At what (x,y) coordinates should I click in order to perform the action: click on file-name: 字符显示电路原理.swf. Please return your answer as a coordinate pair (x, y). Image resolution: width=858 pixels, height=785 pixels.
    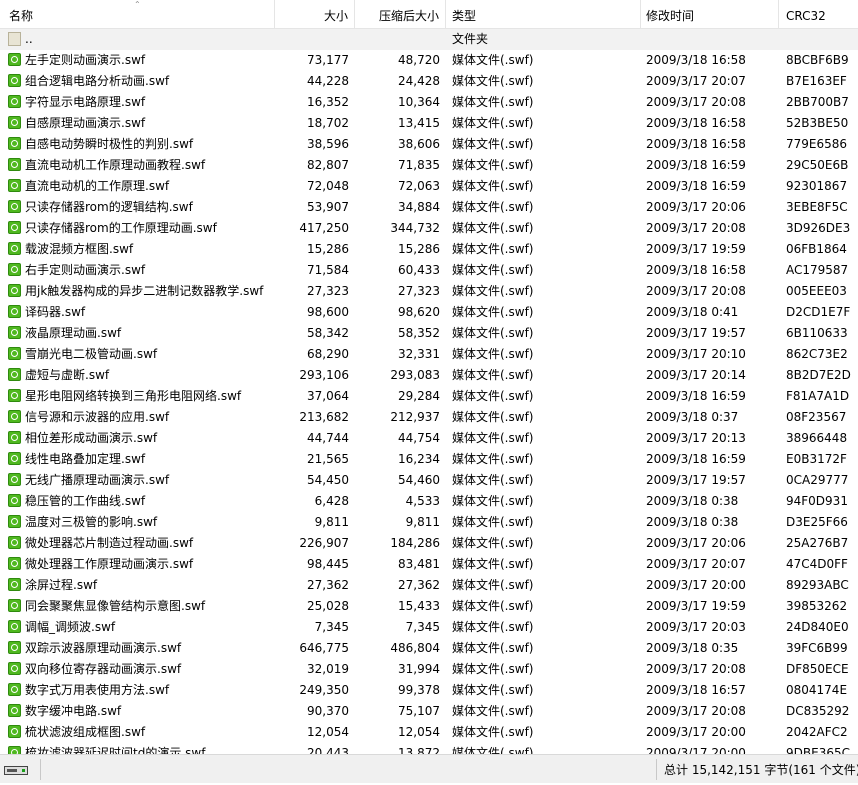
    Looking at the image, I should click on (85, 102).